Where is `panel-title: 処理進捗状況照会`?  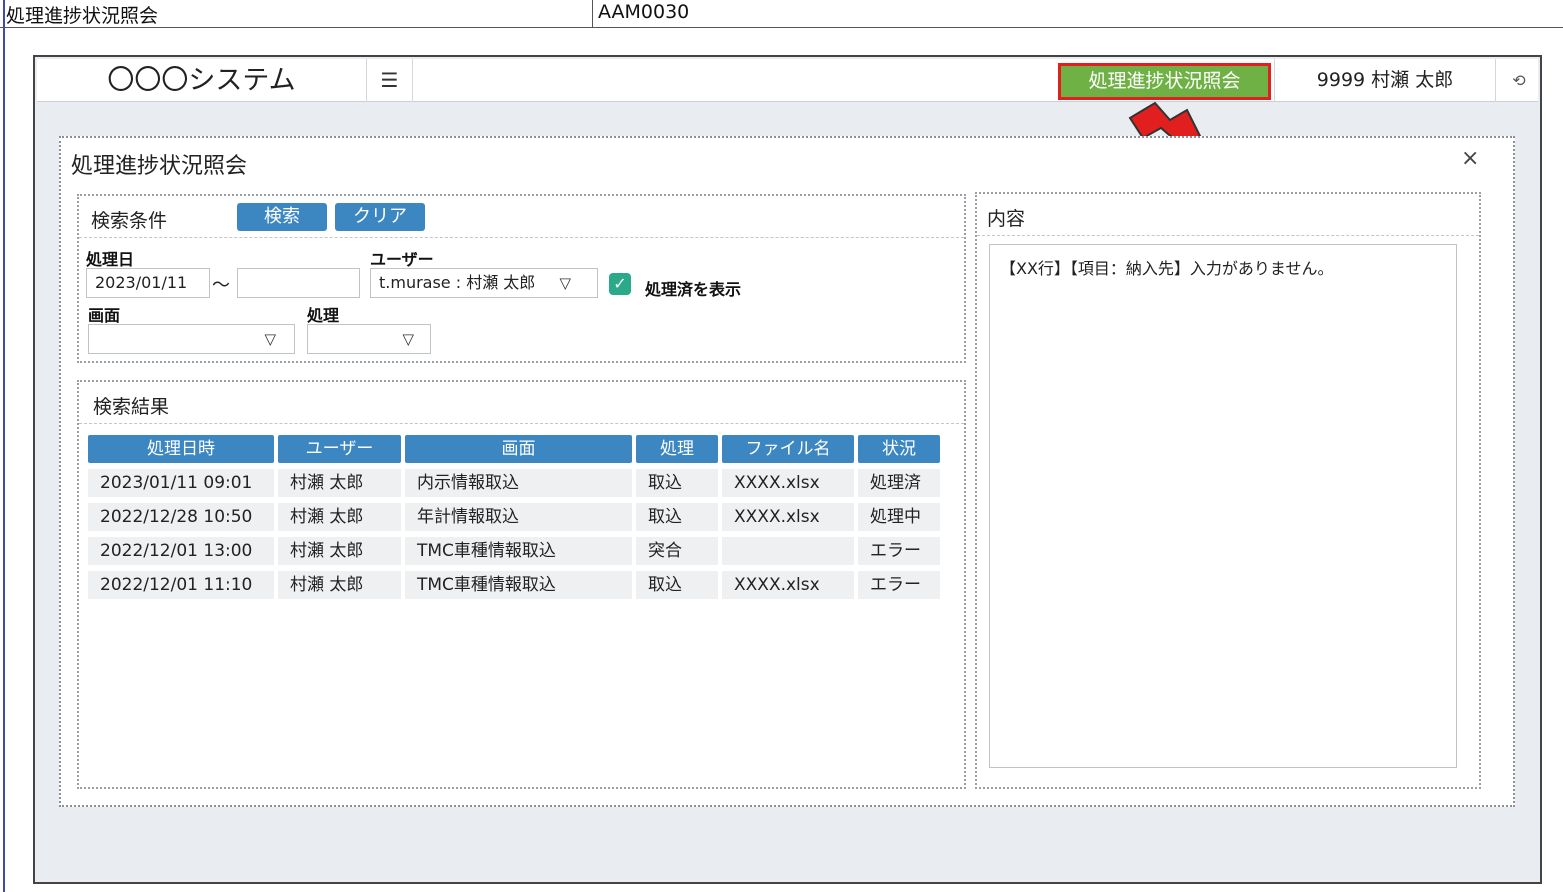
panel-title: 処理進捗状況照会 is located at coordinates (159, 166).